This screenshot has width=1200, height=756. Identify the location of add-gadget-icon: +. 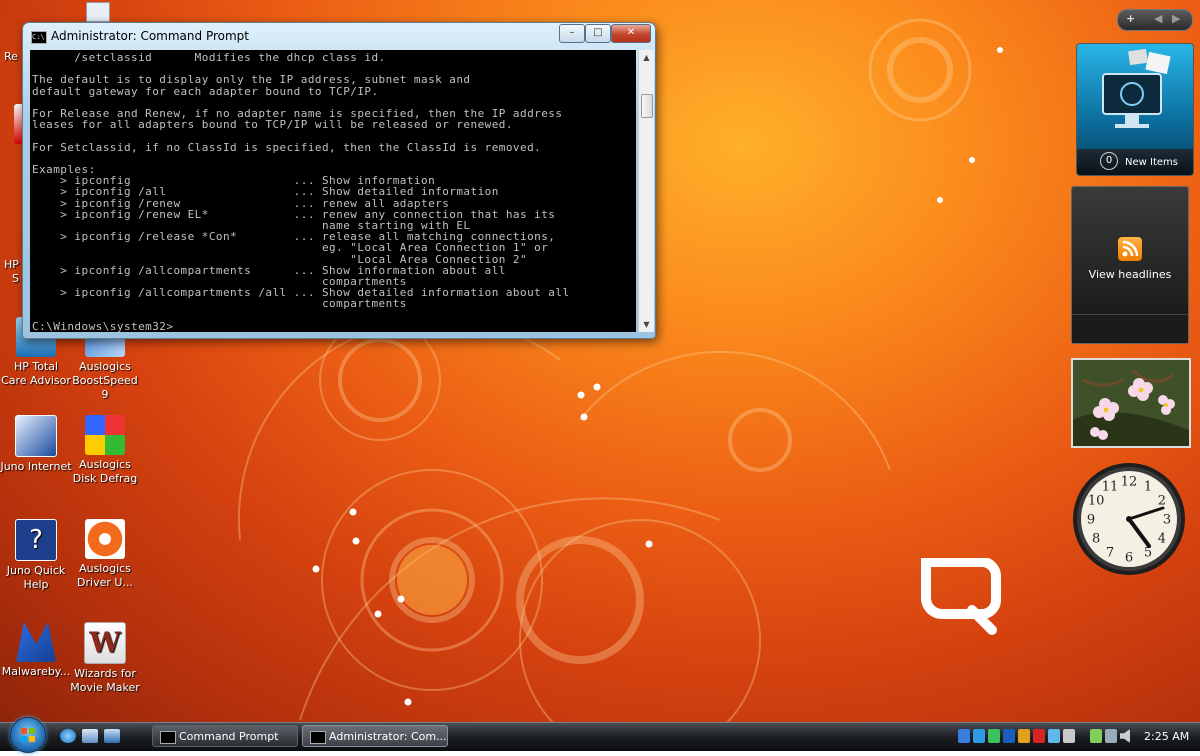
(1130, 18).